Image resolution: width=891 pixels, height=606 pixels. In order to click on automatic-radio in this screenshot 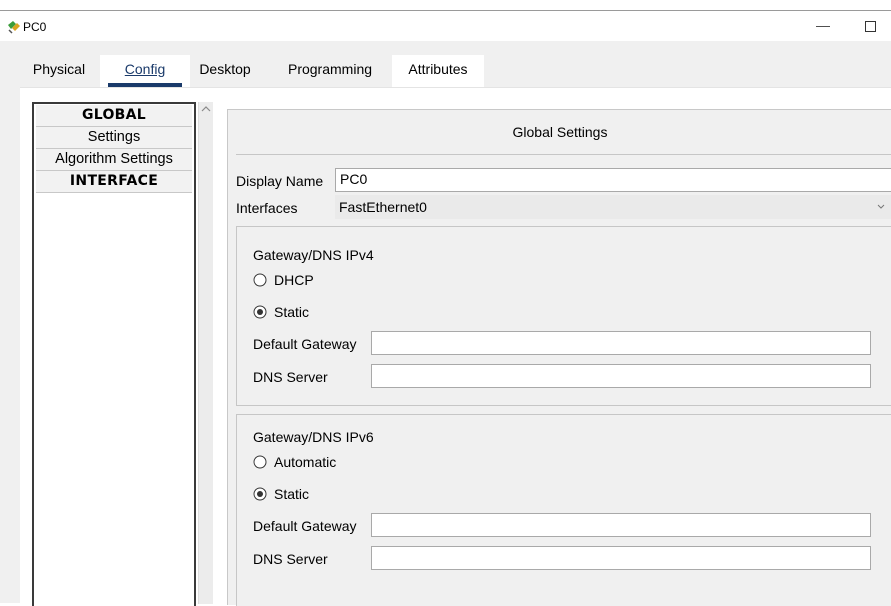, I will do `click(260, 462)`.